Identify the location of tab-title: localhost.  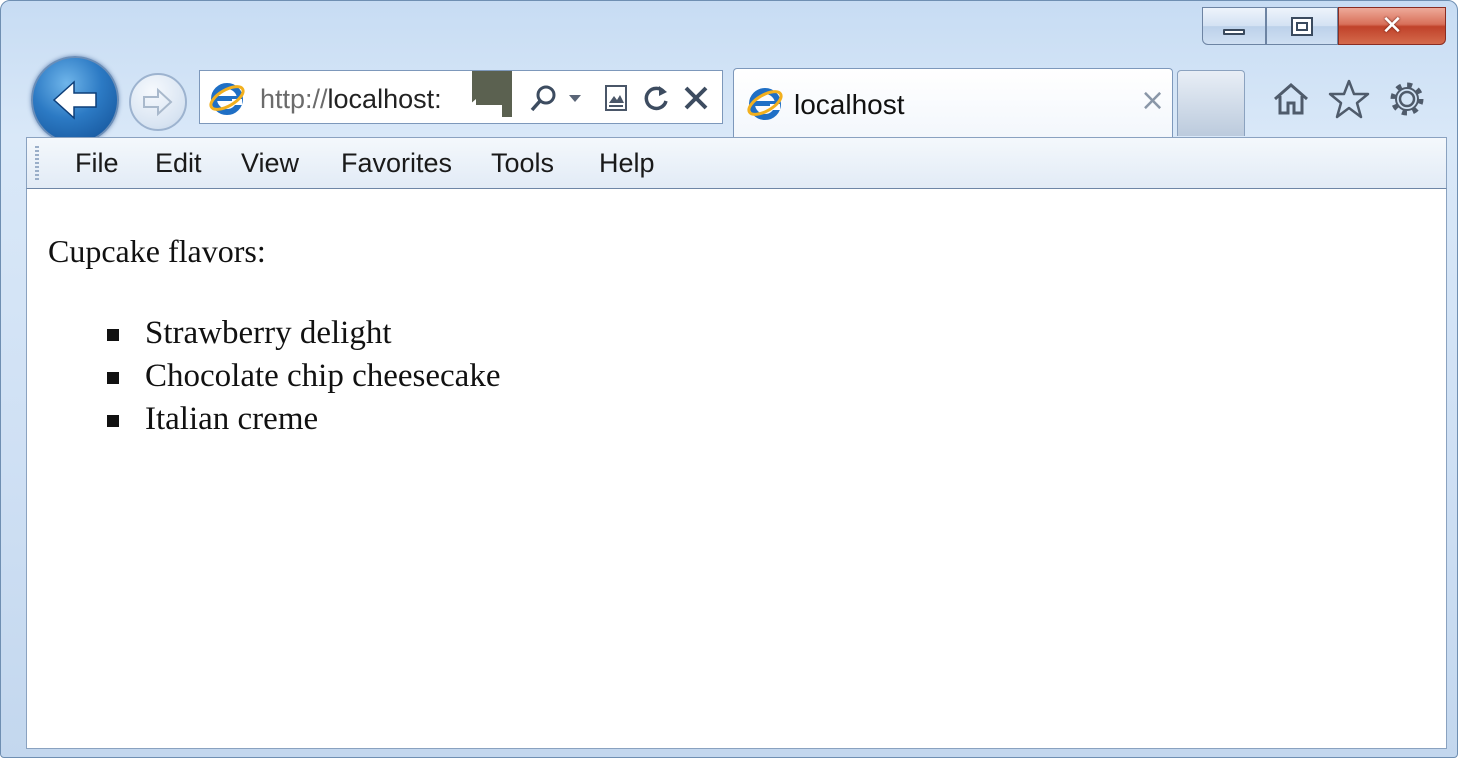
(849, 104).